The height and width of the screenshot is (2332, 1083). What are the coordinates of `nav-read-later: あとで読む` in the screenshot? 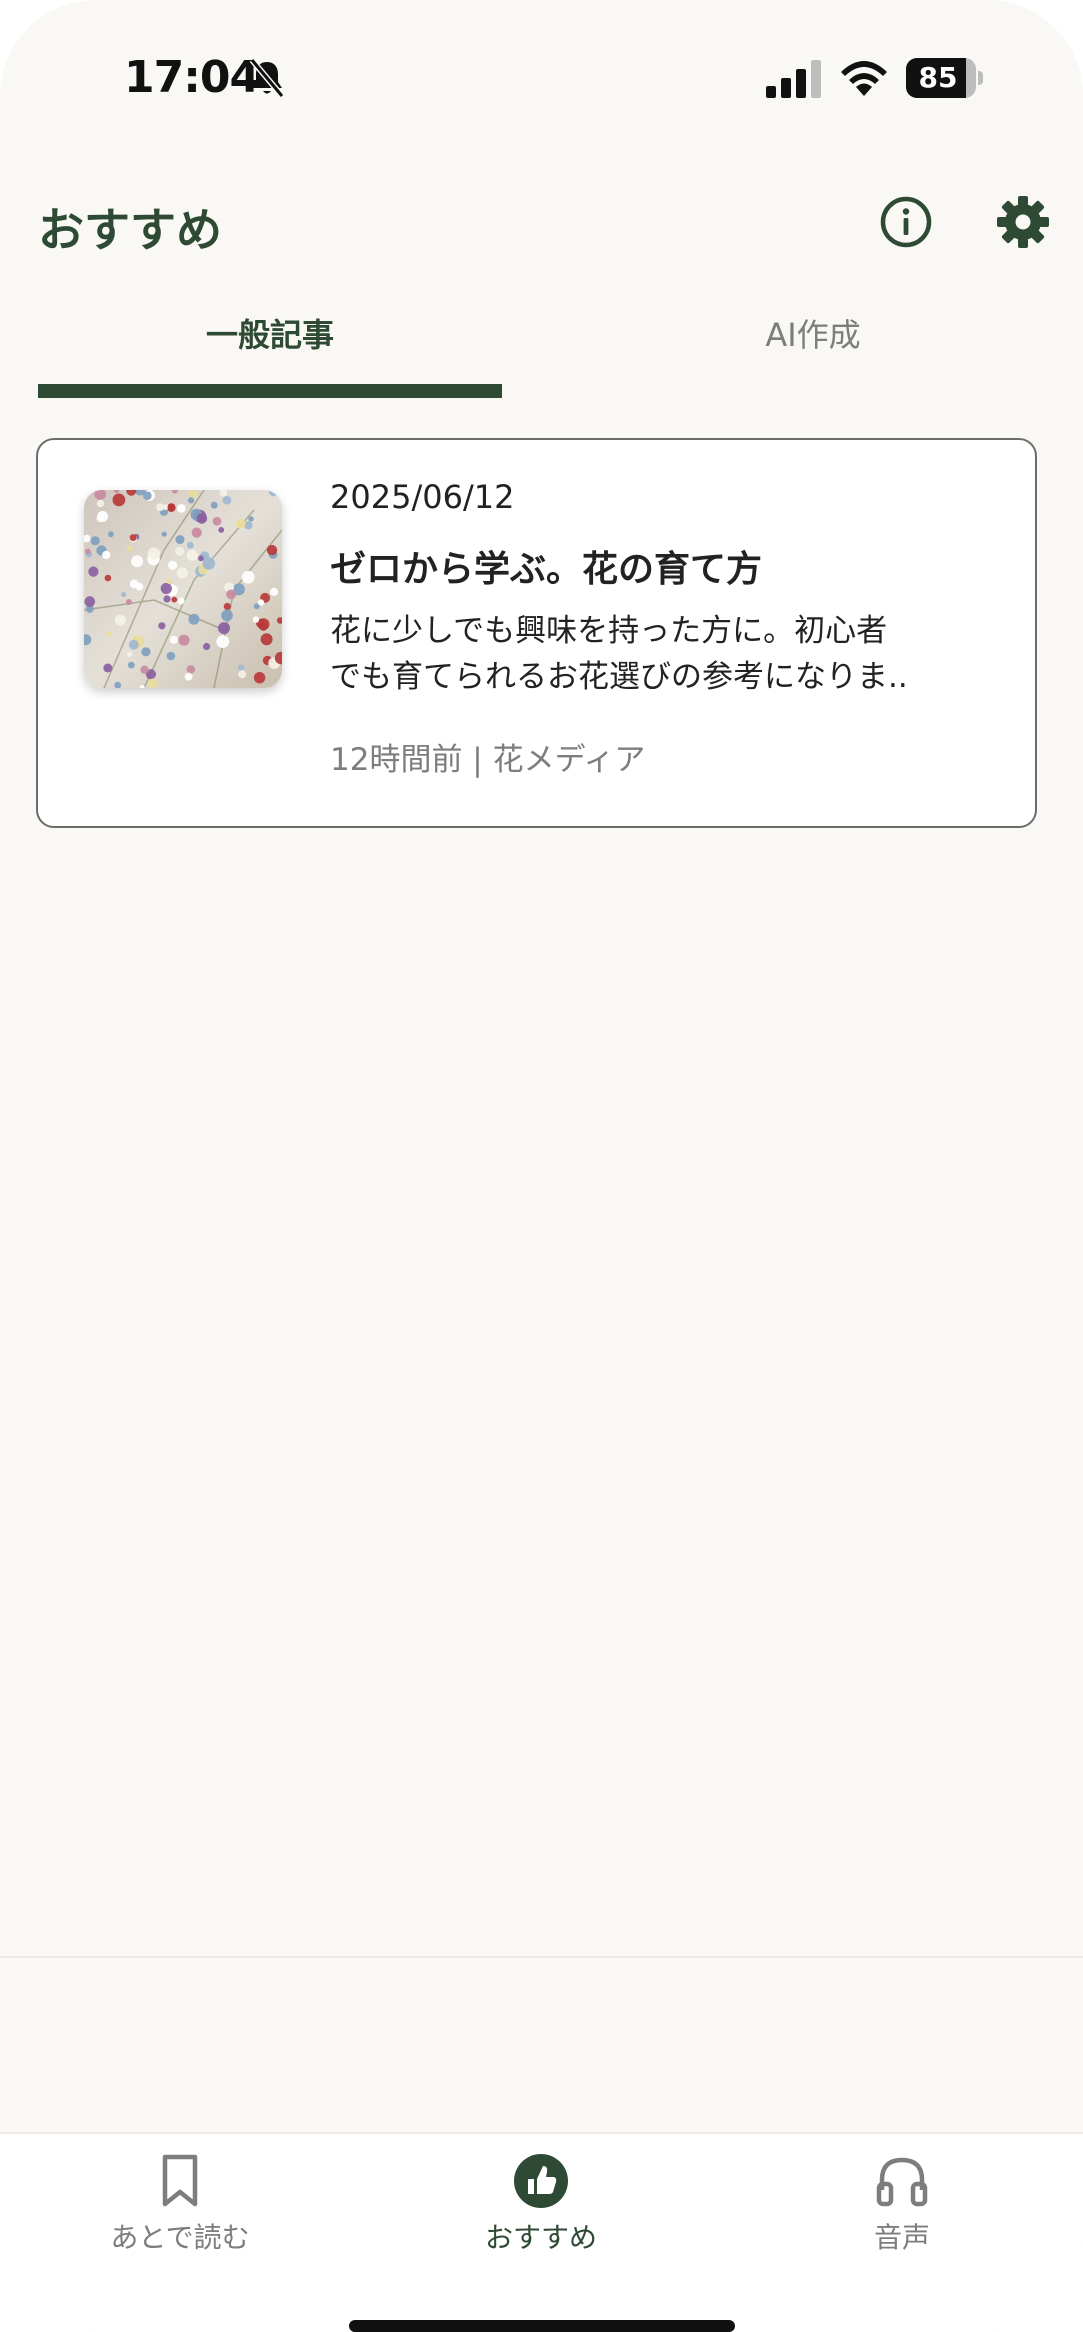 It's located at (180, 2212).